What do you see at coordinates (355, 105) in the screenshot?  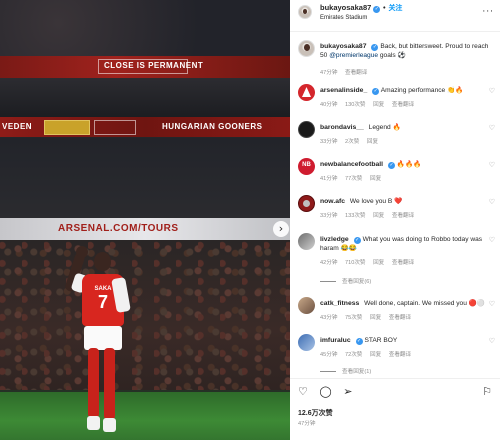 I see `comment-likes: 130次赞` at bounding box center [355, 105].